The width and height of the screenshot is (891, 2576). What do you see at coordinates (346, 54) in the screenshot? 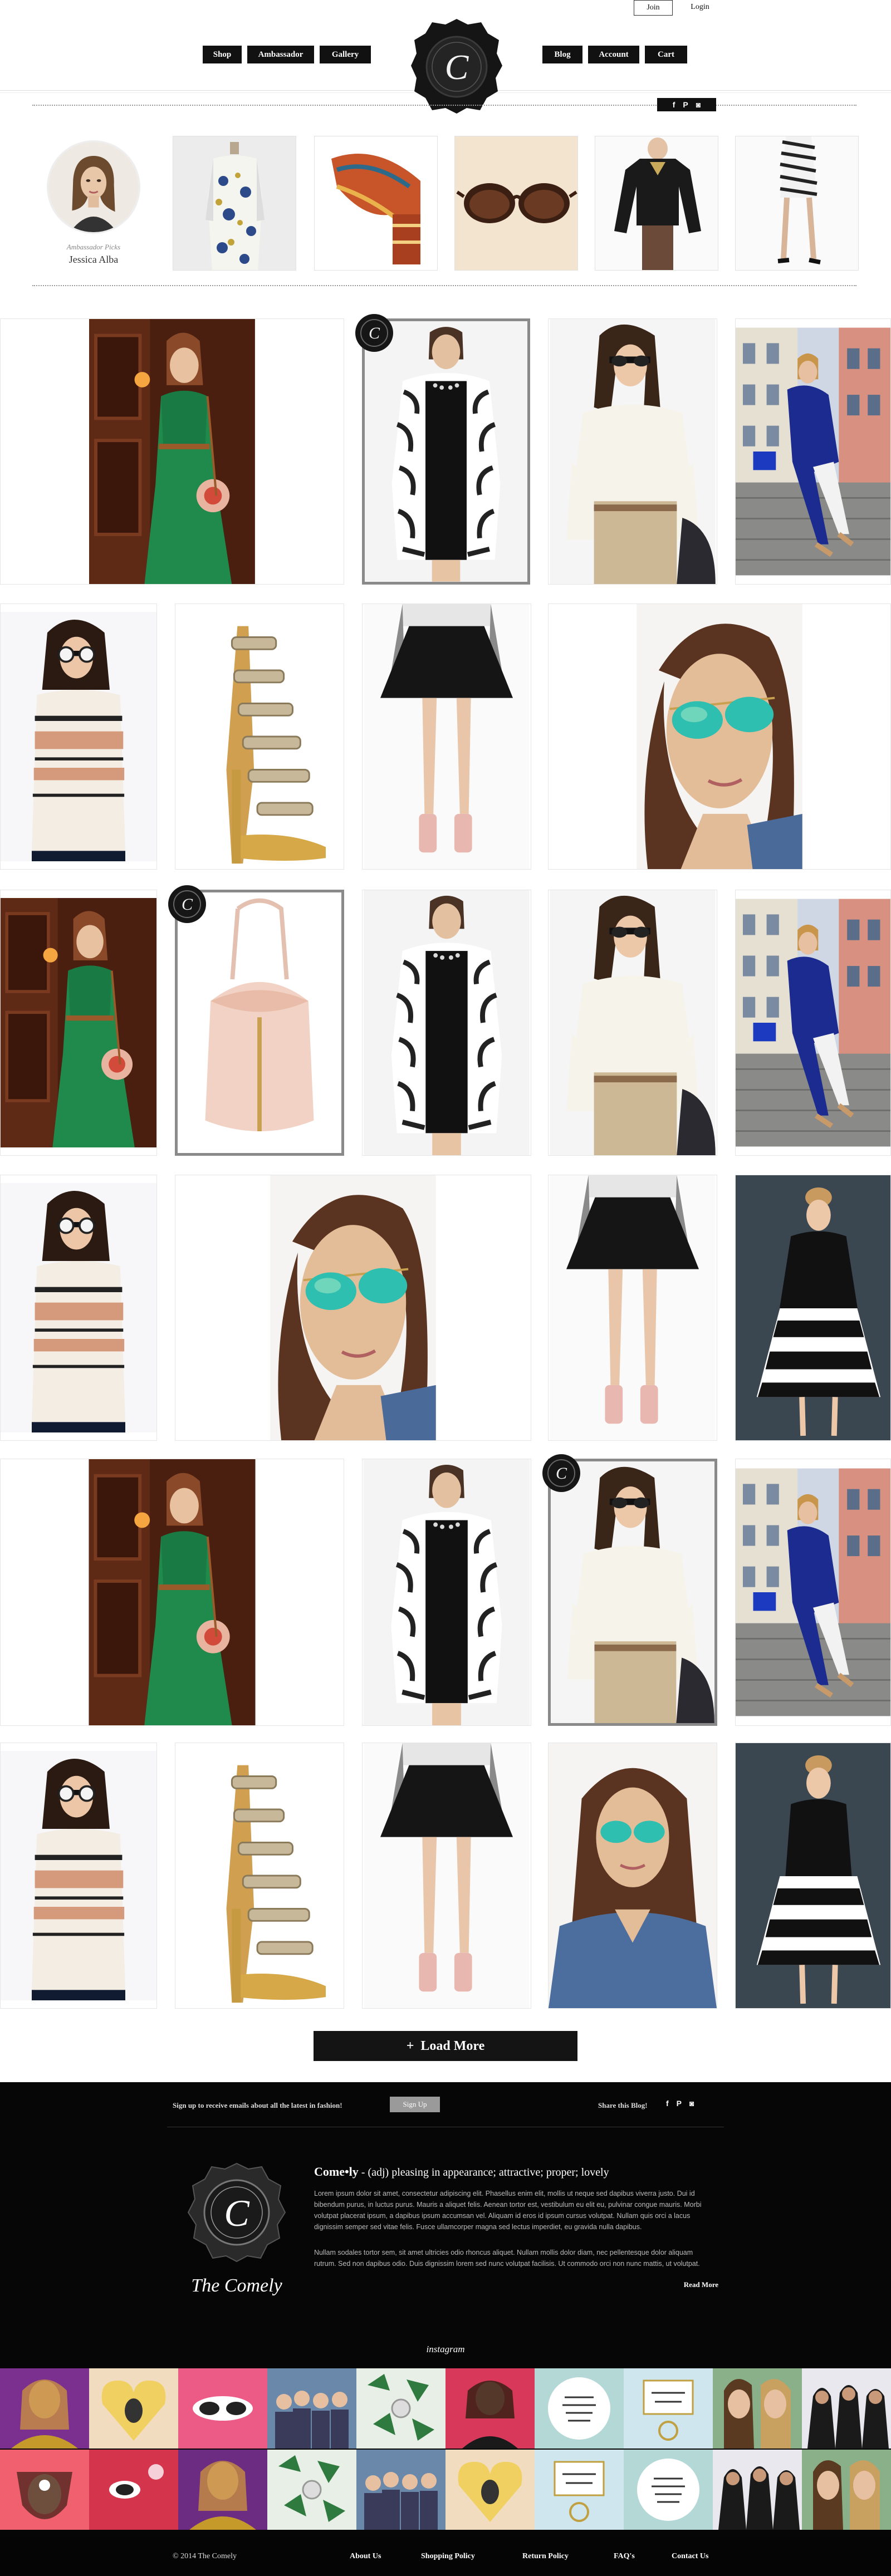
I see `nav-gallery: Gallery` at bounding box center [346, 54].